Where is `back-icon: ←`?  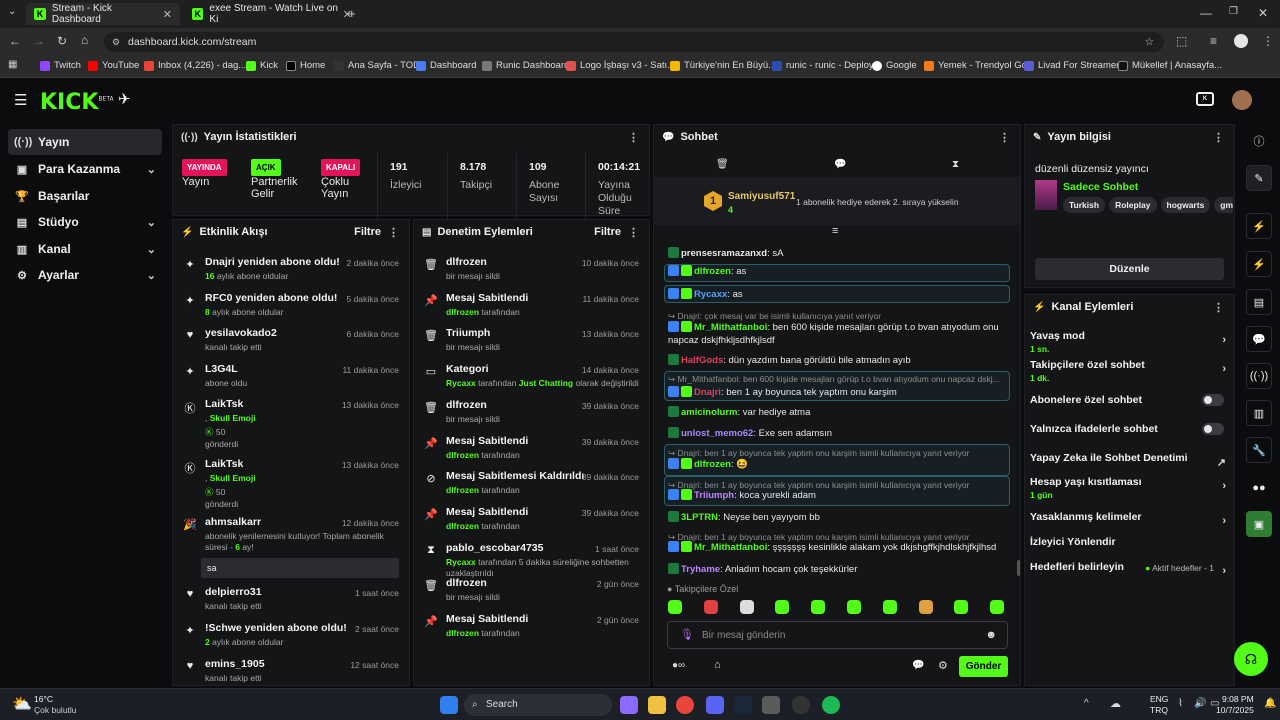
back-icon: ← is located at coordinates (15, 41).